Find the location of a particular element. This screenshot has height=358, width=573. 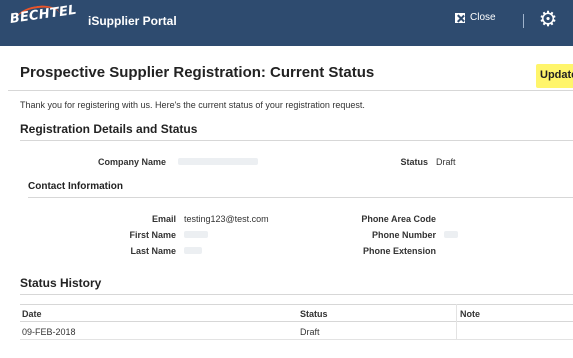

close-button: Close is located at coordinates (475, 17).